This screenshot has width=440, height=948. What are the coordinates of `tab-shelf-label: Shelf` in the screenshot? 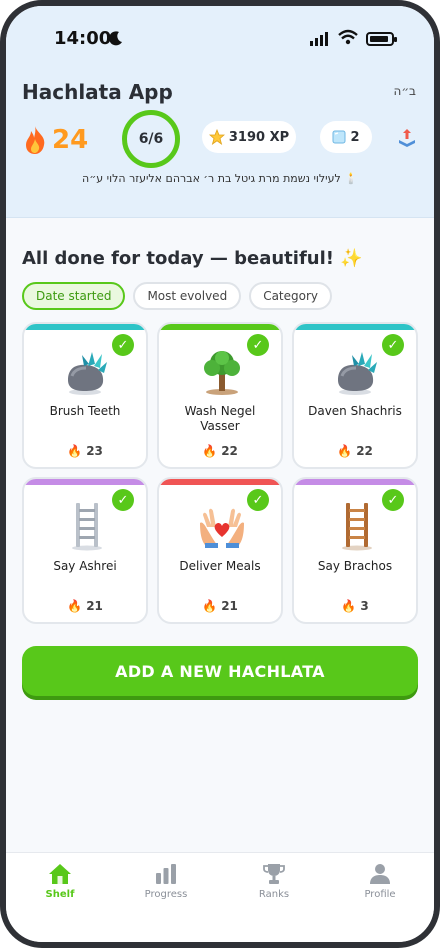 It's located at (60, 894).